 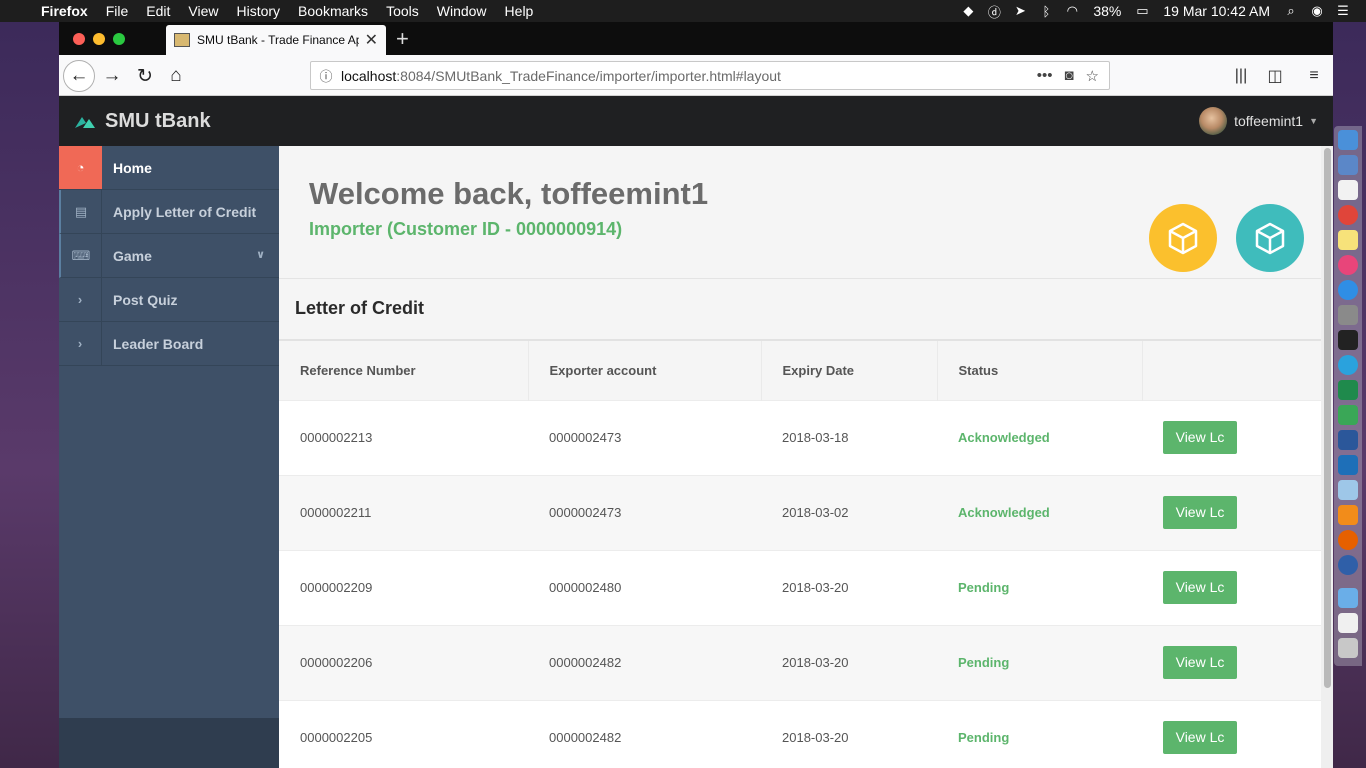 I want to click on gamepad-icon: ⌨, so click(x=81, y=255).